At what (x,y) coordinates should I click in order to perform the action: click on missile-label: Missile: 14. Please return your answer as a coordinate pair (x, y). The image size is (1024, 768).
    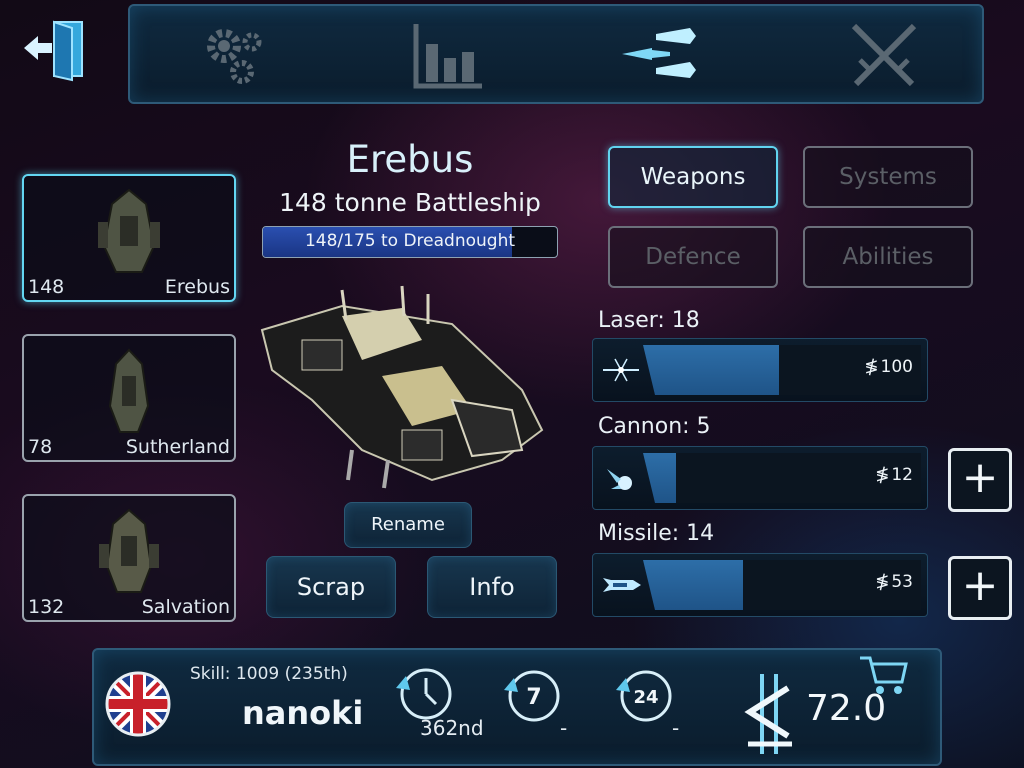
    Looking at the image, I should click on (656, 533).